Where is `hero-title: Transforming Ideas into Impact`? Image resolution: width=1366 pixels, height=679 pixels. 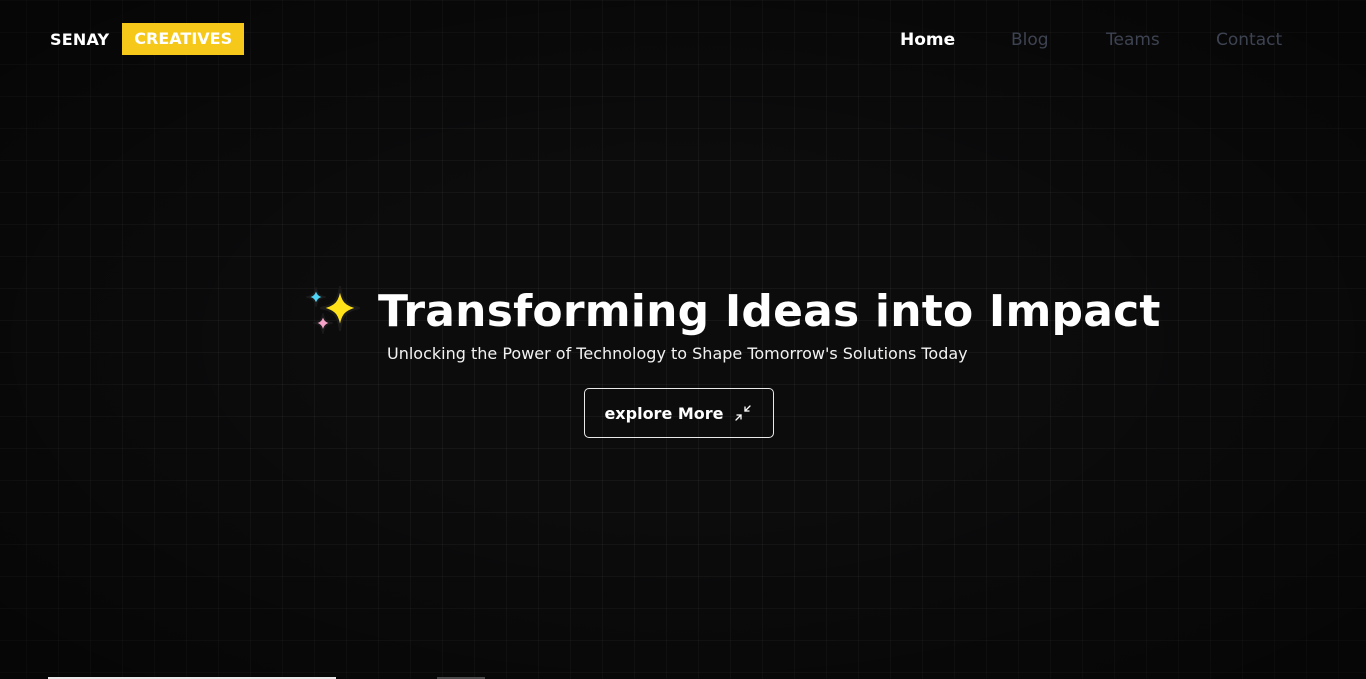
hero-title: Transforming Ideas into Impact is located at coordinates (732, 311).